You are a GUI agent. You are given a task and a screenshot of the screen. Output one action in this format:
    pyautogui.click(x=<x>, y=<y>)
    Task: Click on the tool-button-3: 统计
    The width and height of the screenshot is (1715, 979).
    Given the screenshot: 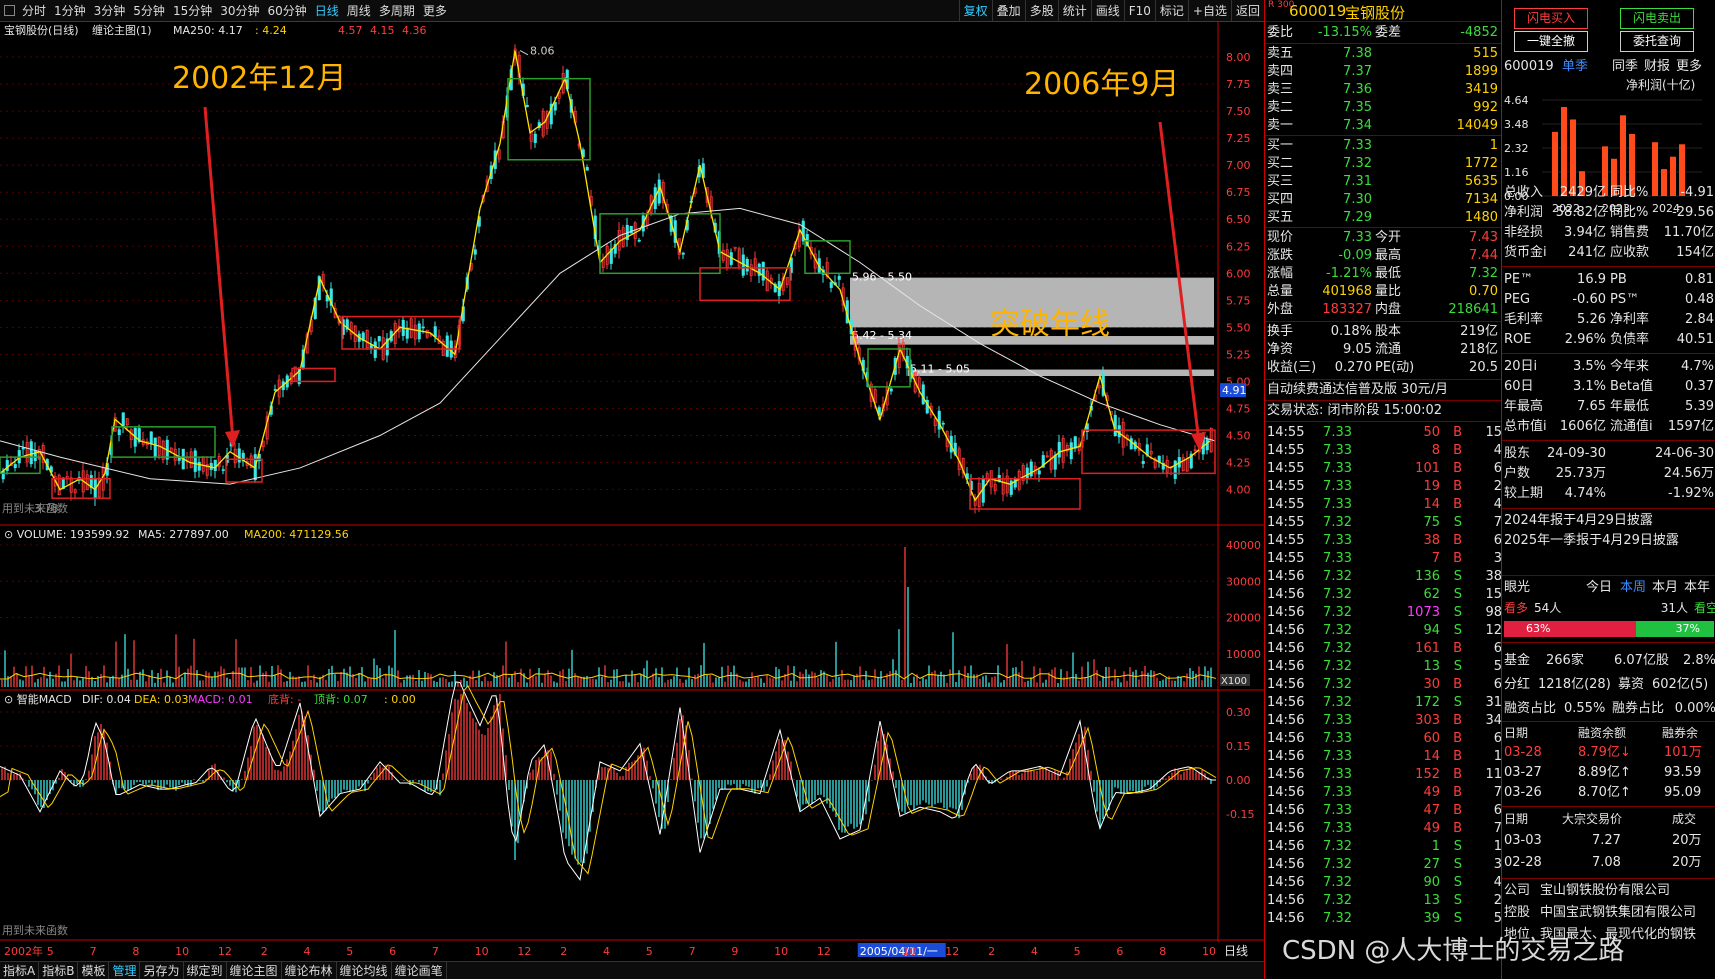 What is the action you would take?
    pyautogui.click(x=1074, y=11)
    